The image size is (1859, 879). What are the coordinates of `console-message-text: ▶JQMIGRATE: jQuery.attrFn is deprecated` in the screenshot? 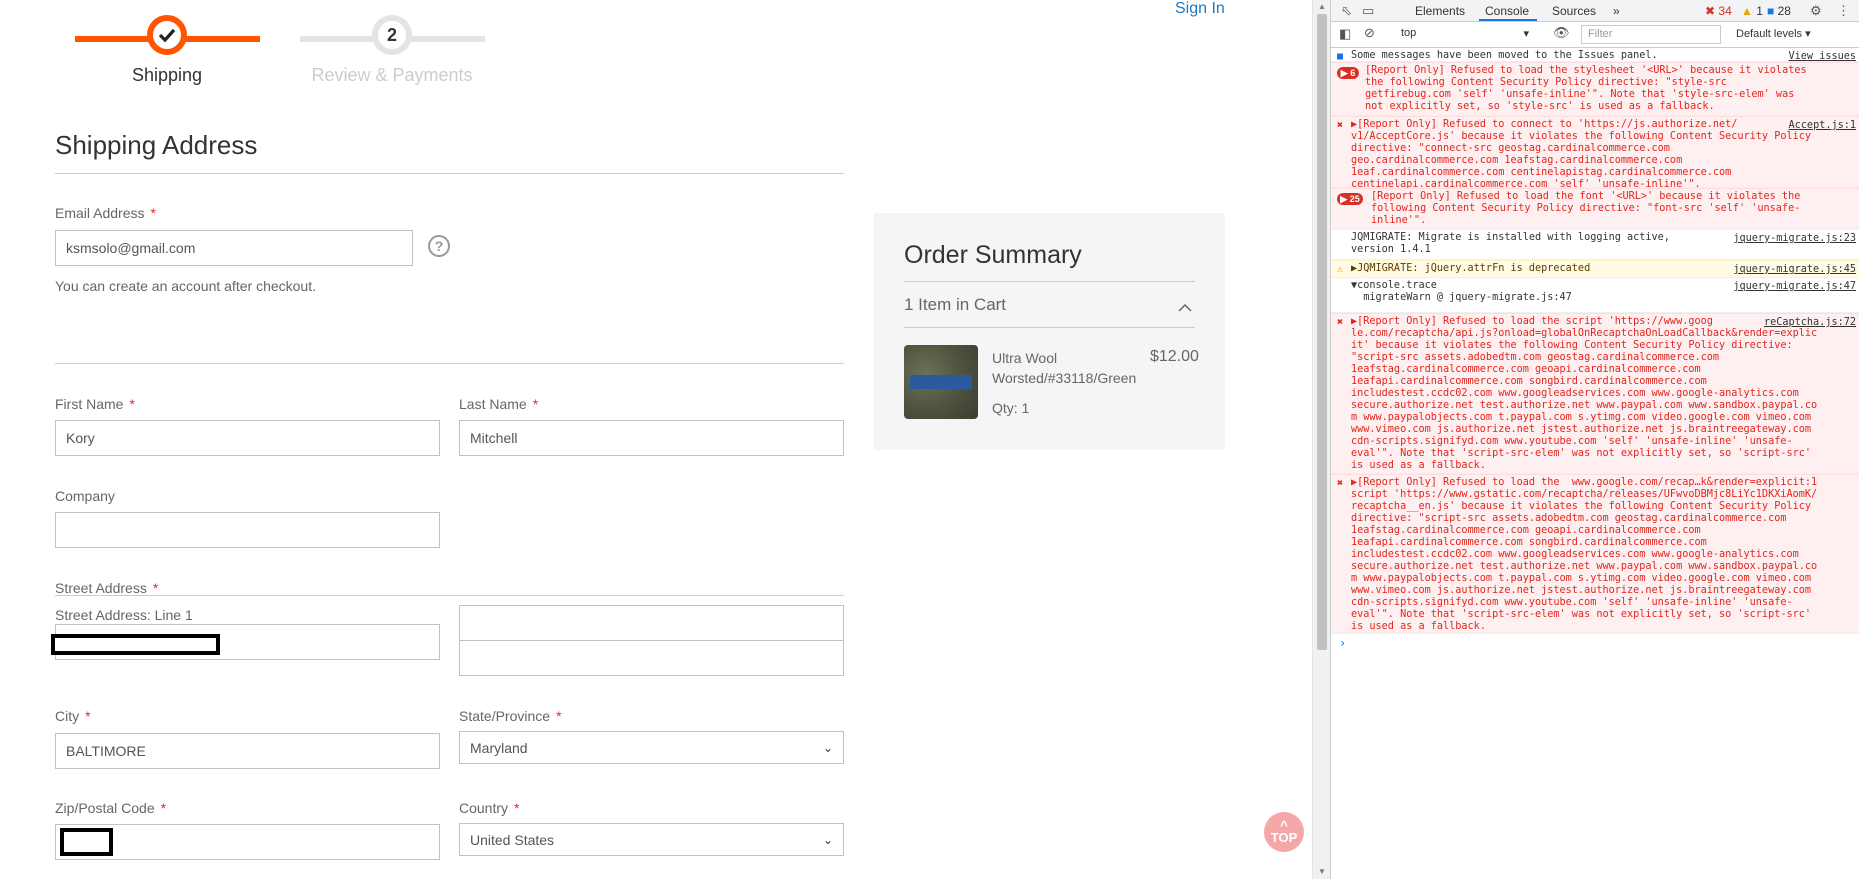 It's located at (1471, 268).